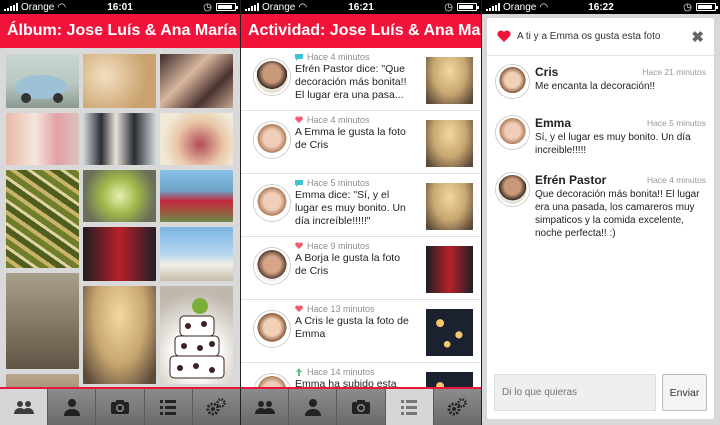 The height and width of the screenshot is (425, 720). Describe the element at coordinates (119, 139) in the screenshot. I see `photo-groom-and-friends` at that location.